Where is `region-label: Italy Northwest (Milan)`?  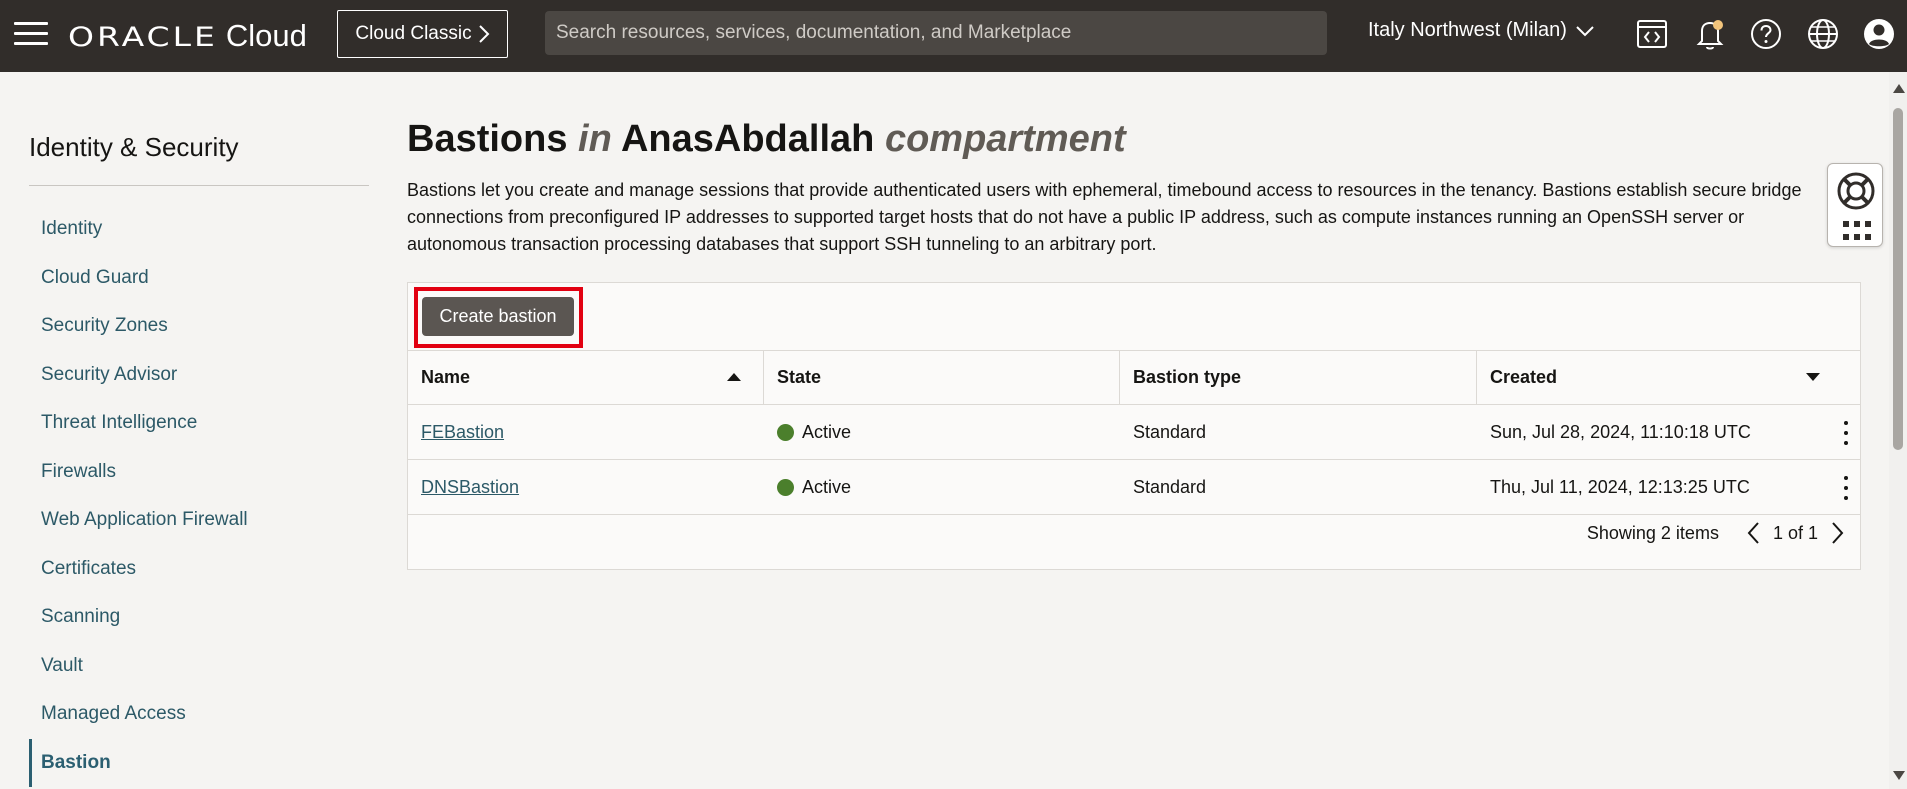
region-label: Italy Northwest (Milan) is located at coordinates (1467, 30).